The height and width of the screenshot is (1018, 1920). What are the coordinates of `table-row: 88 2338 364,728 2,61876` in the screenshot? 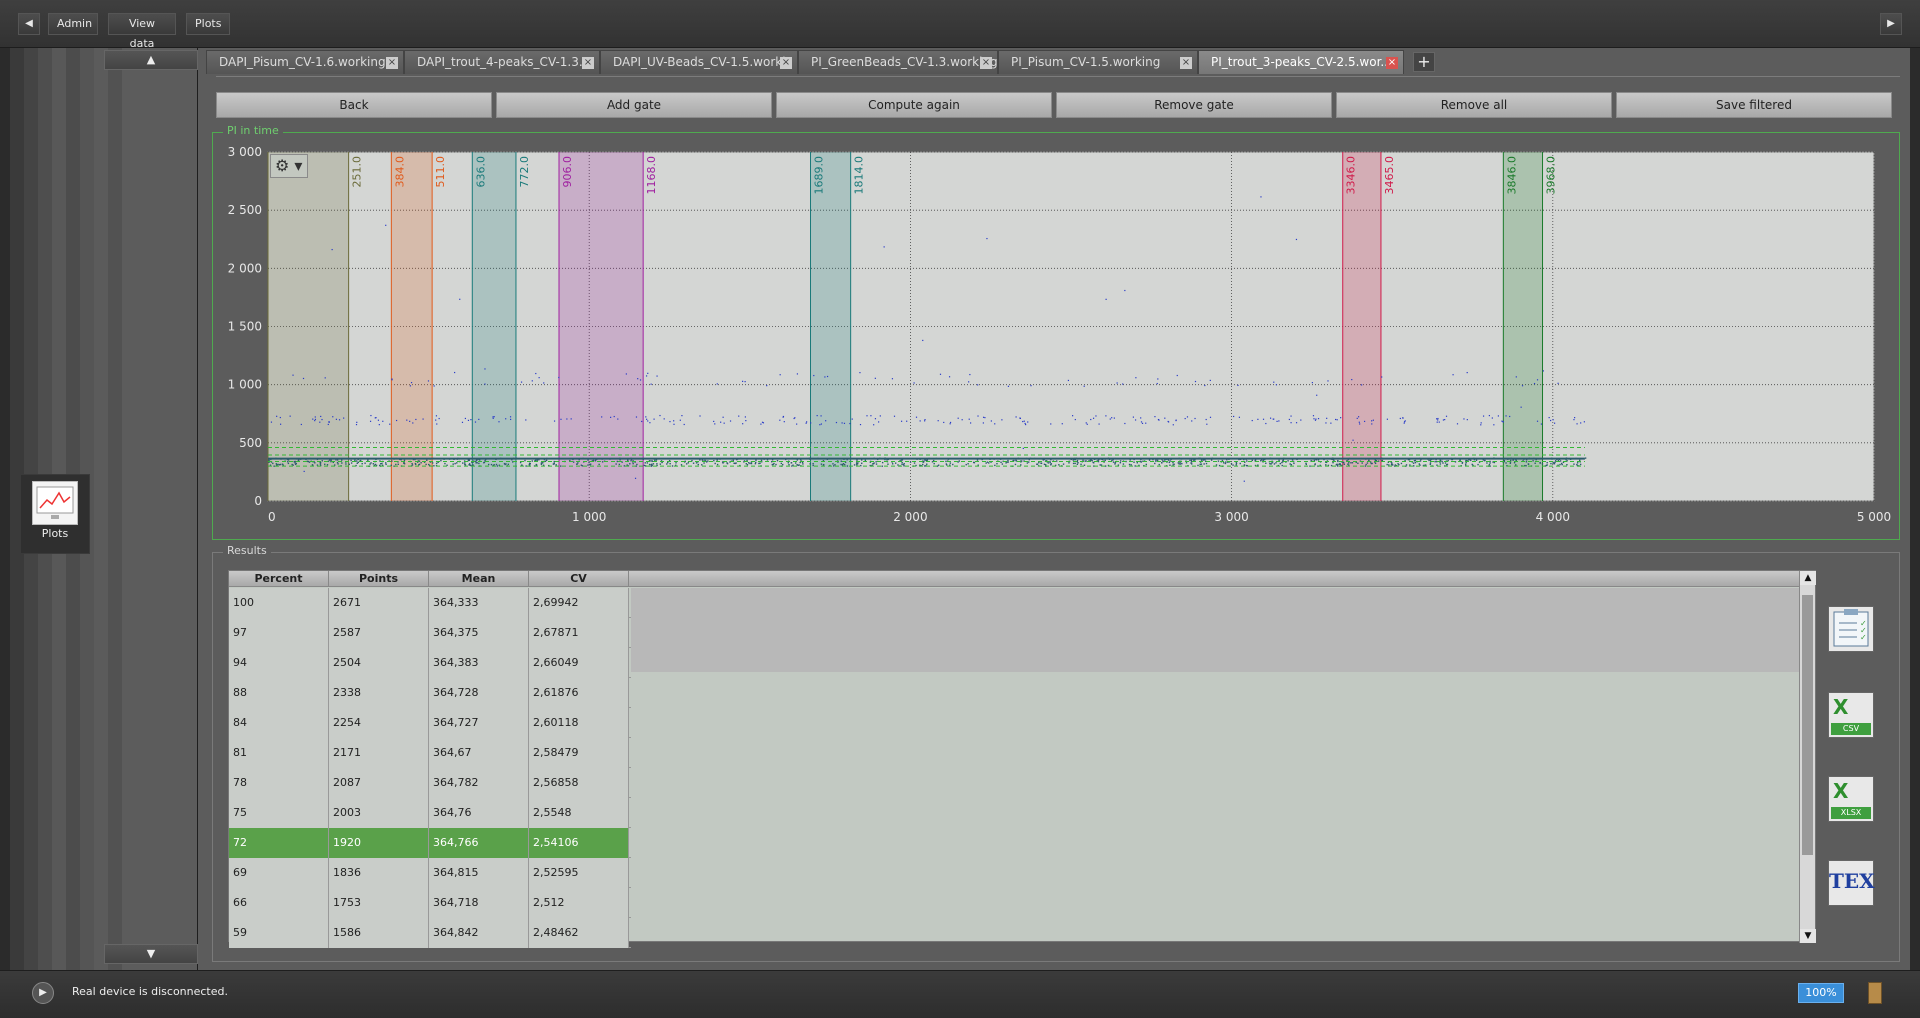 It's located at (430, 693).